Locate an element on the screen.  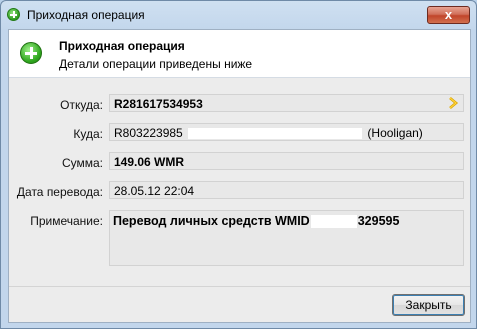
to-value-suffix: (Hooligan) is located at coordinates (395, 133).